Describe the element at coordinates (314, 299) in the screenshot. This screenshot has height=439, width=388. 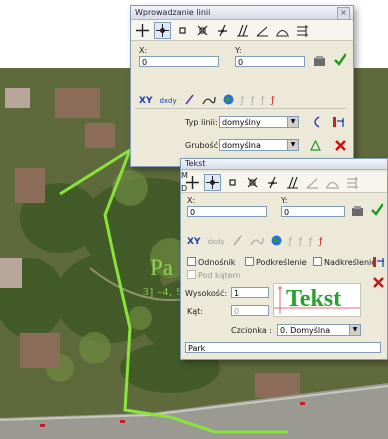
I see `text-preview: Tekst` at that location.